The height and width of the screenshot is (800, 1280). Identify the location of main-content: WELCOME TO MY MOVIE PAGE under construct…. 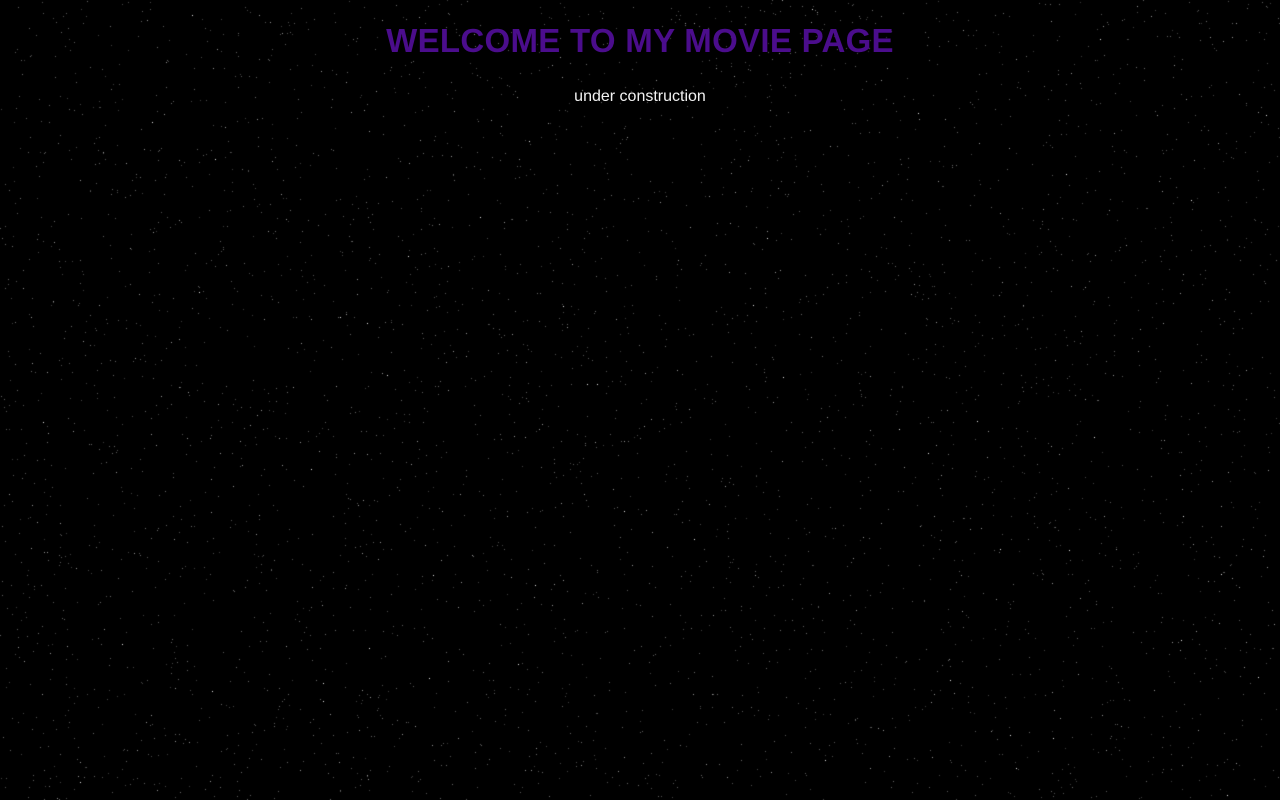
(640, 53).